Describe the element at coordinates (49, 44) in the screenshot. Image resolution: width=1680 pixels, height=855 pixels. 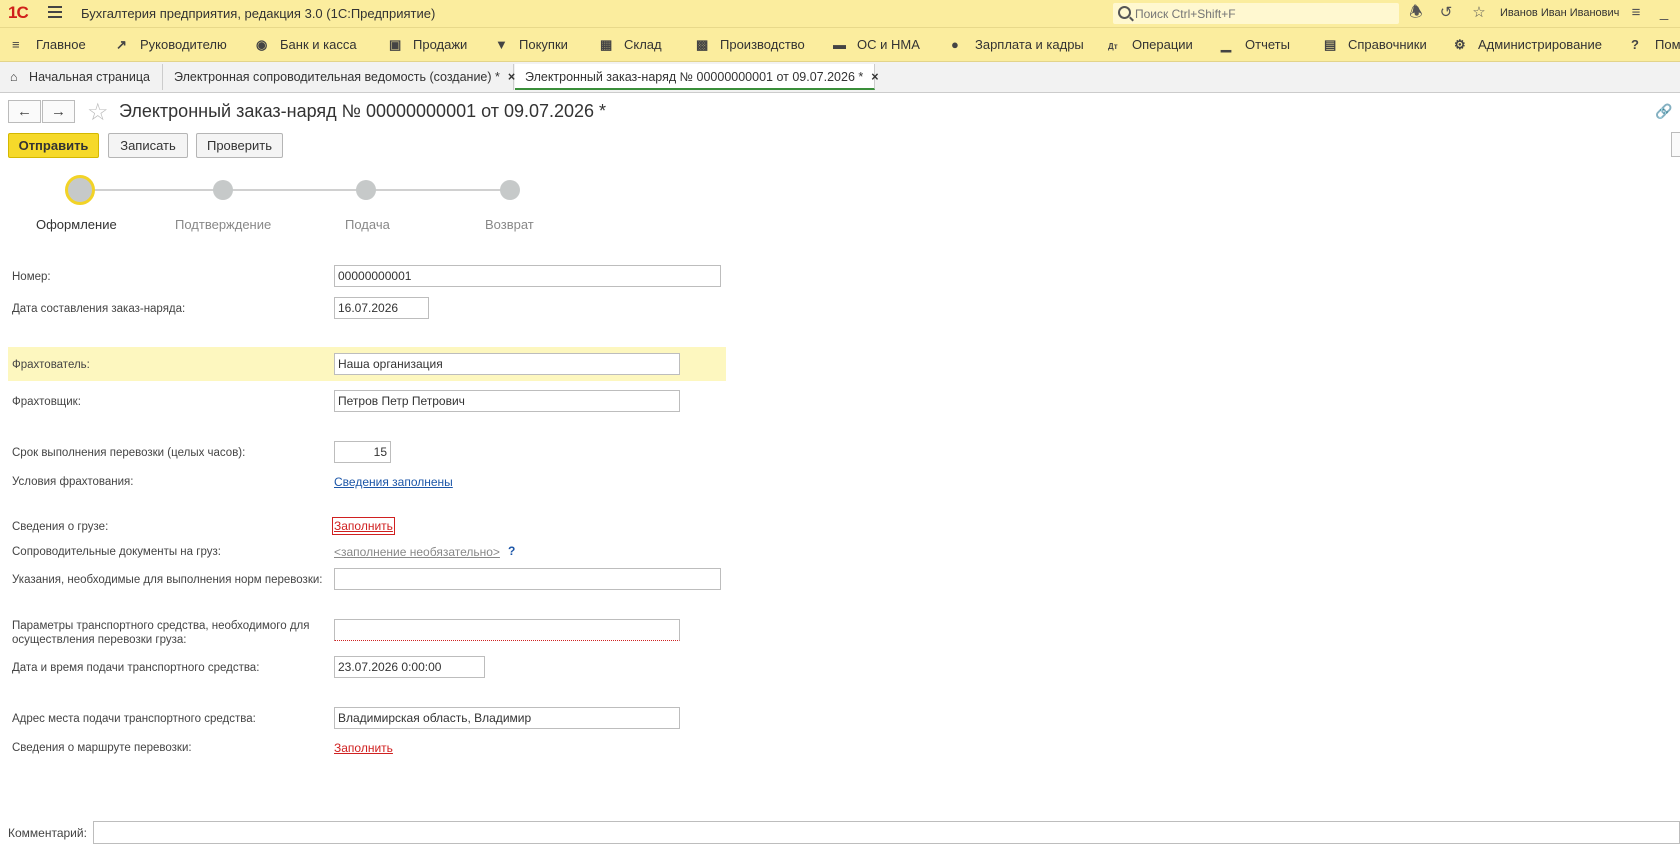
I see `section-main: ≡ Главное` at that location.